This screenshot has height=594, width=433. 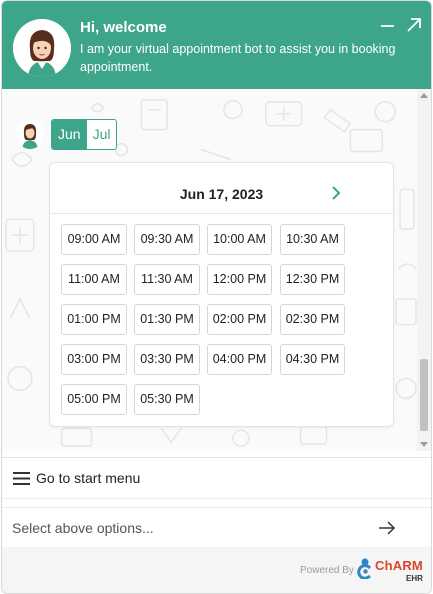 What do you see at coordinates (336, 193) in the screenshot?
I see `chevron-right-icon` at bounding box center [336, 193].